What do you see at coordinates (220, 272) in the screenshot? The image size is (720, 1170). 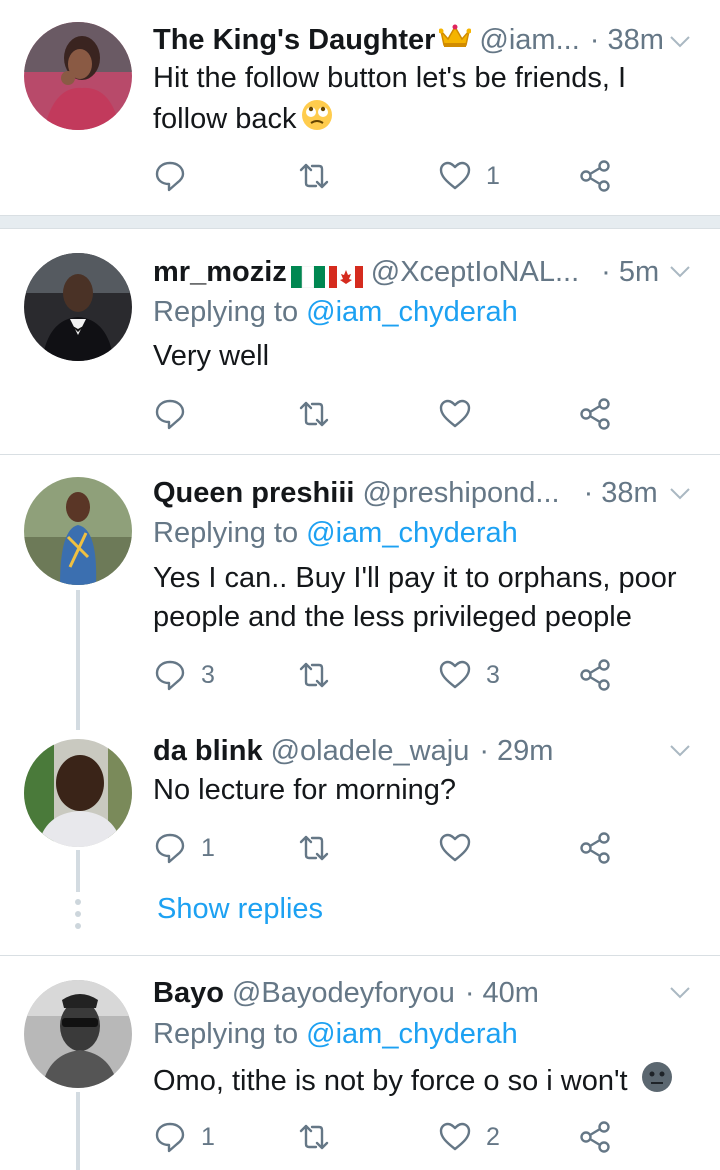 I see `display-name: mr_moziz` at bounding box center [220, 272].